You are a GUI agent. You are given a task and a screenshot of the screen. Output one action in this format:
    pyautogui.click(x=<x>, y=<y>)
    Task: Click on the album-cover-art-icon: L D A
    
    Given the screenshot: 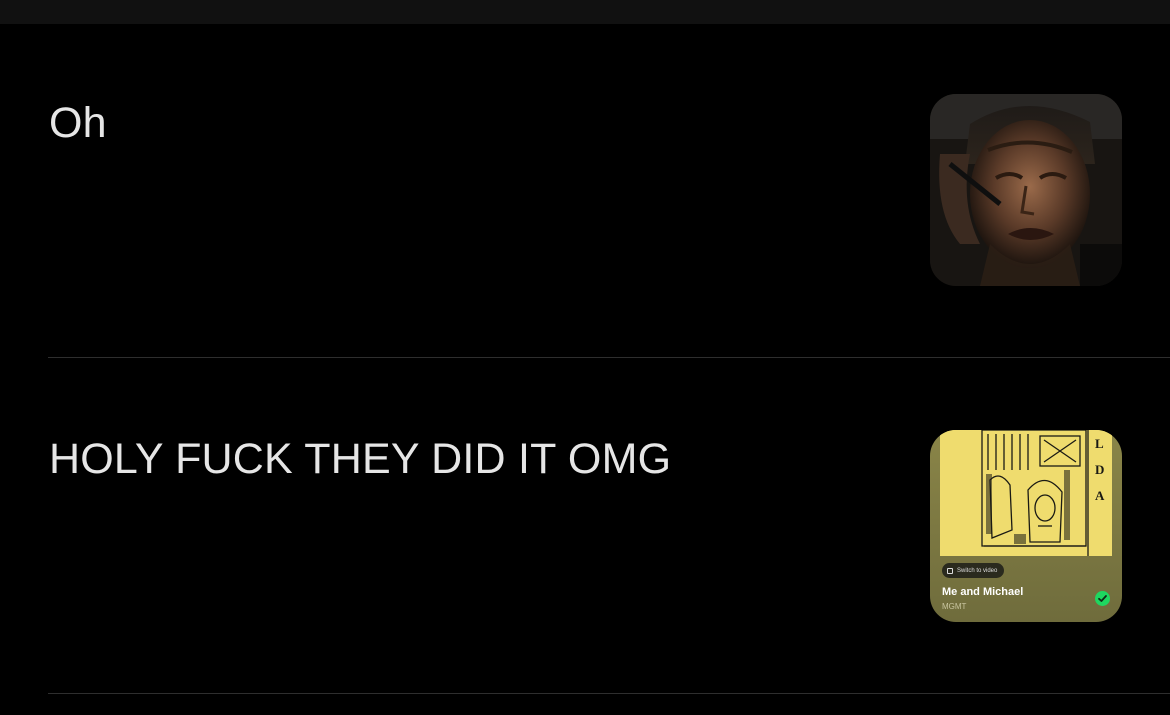 What is the action you would take?
    pyautogui.click(x=1026, y=493)
    